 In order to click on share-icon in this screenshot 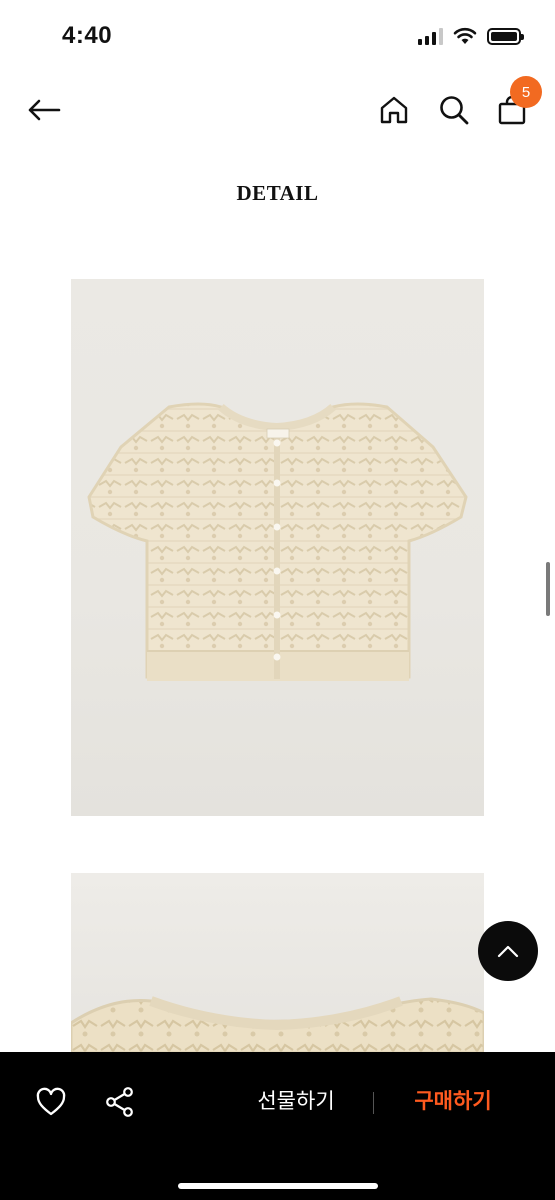, I will do `click(119, 1102)`.